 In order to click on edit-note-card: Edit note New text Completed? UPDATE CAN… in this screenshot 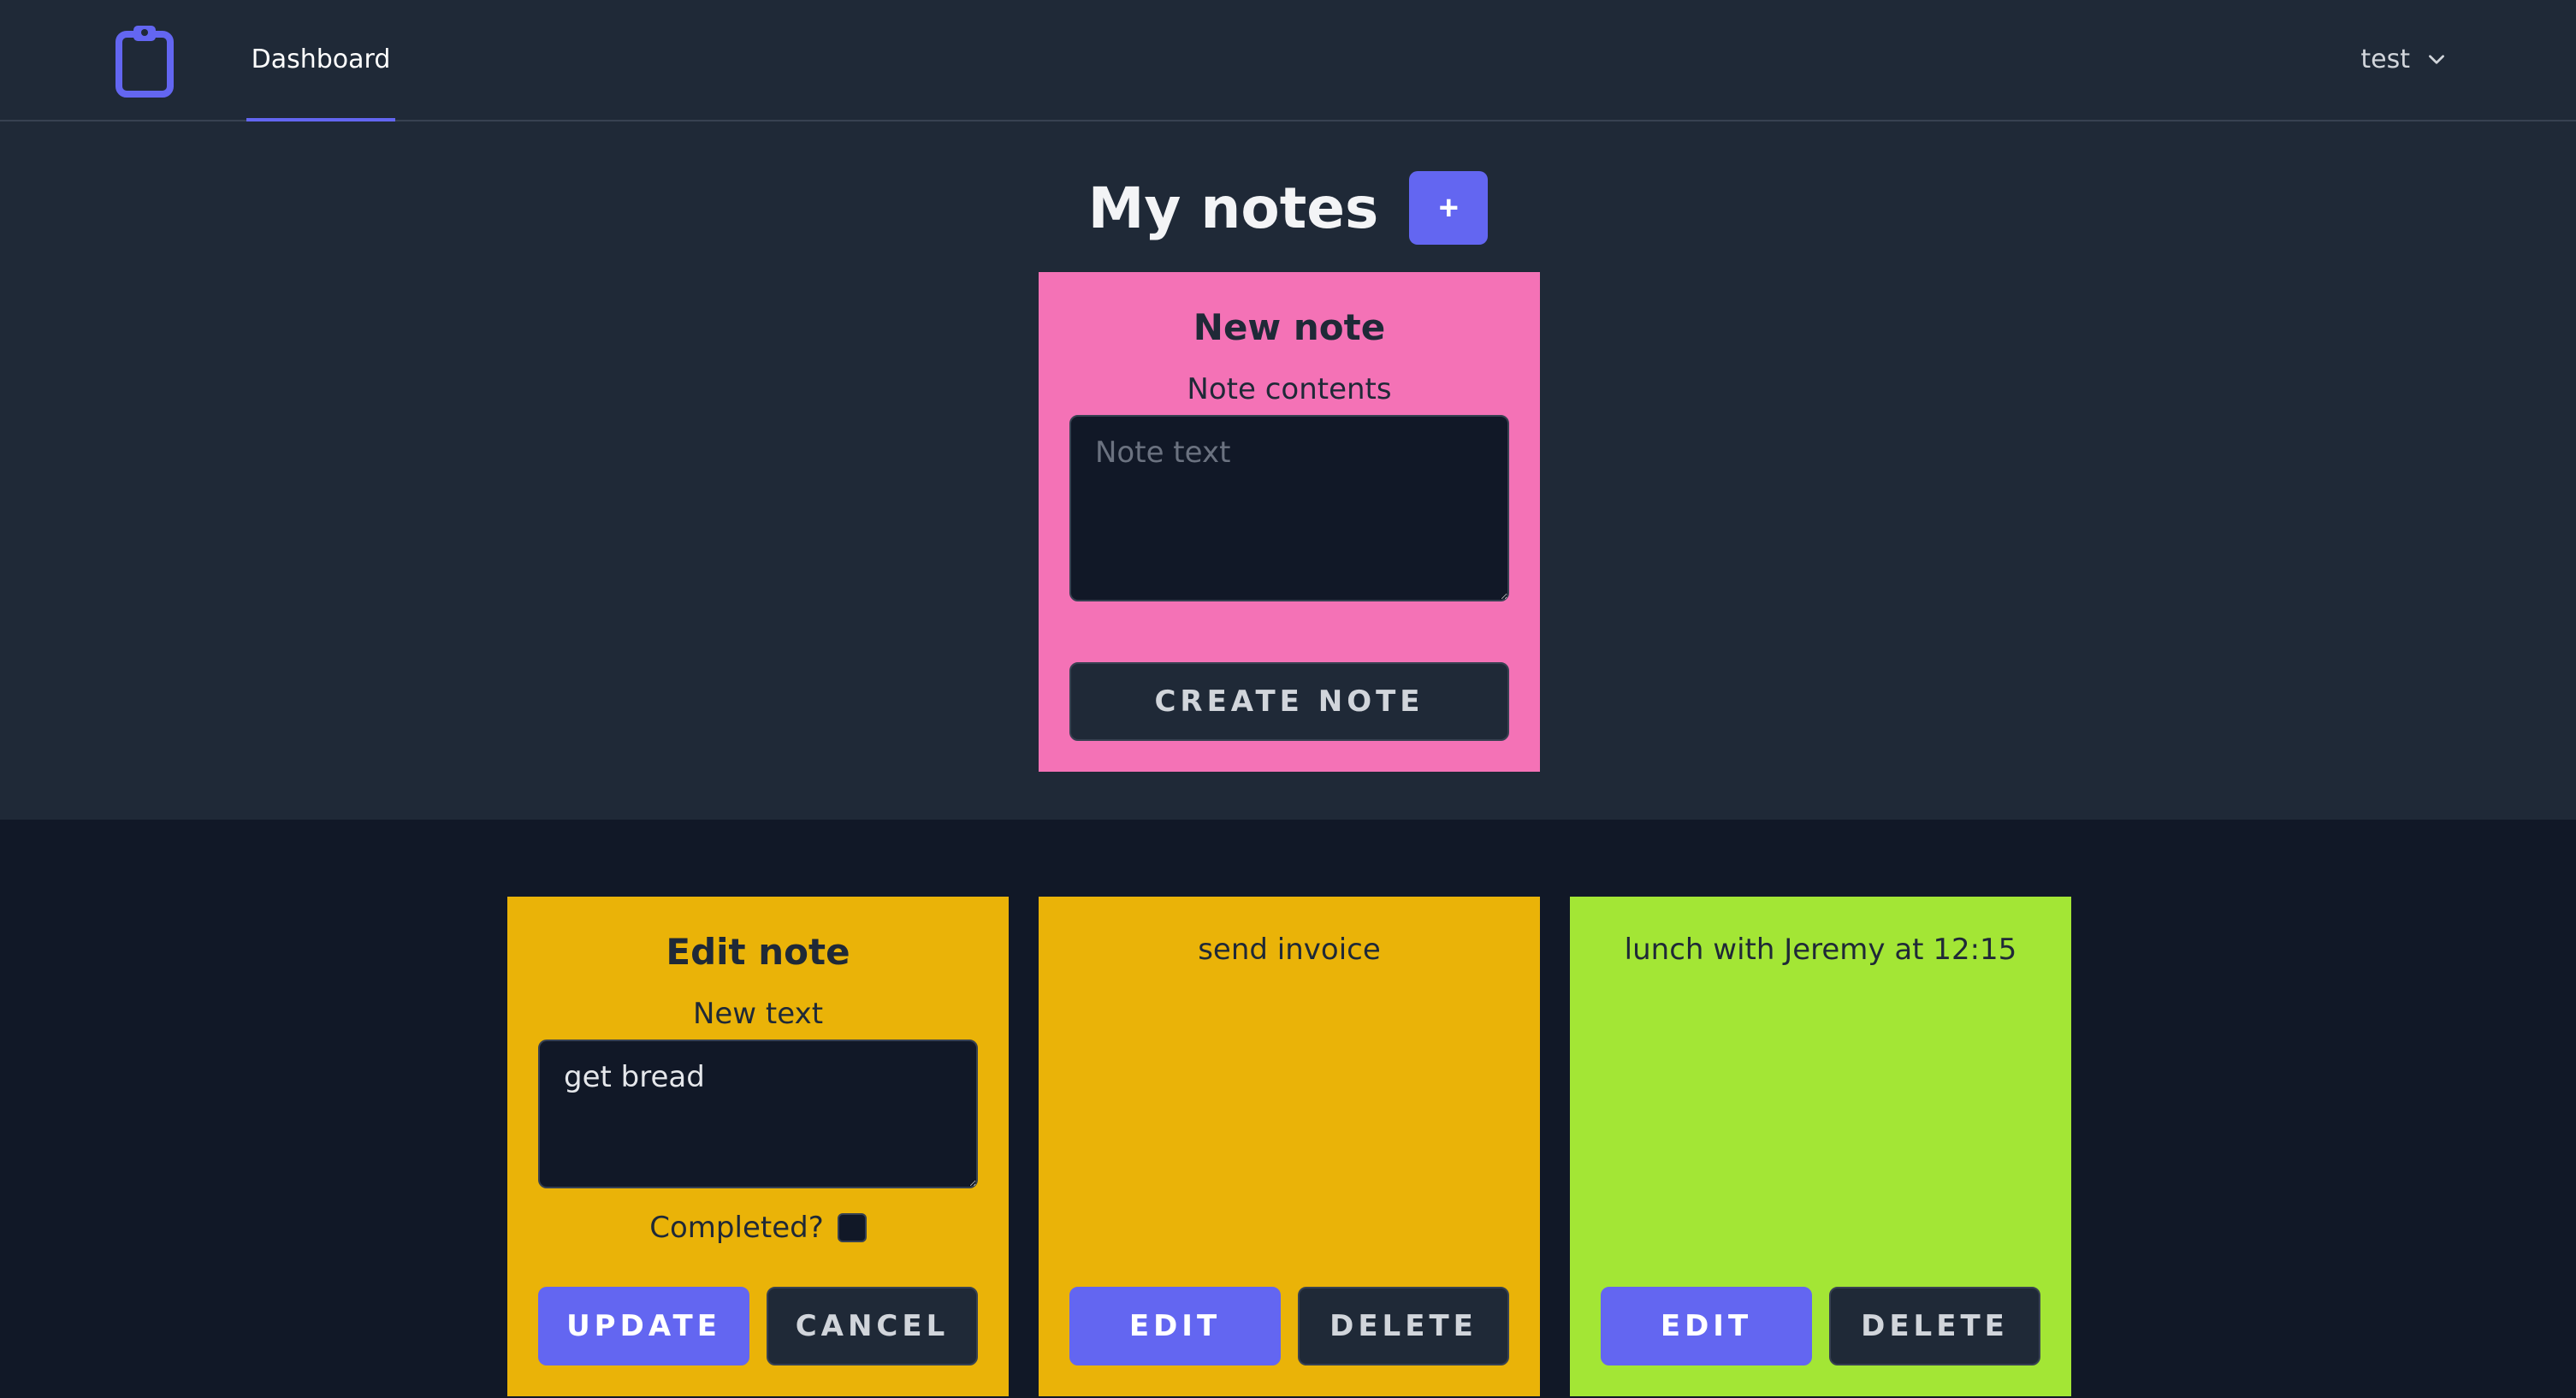, I will do `click(758, 1146)`.